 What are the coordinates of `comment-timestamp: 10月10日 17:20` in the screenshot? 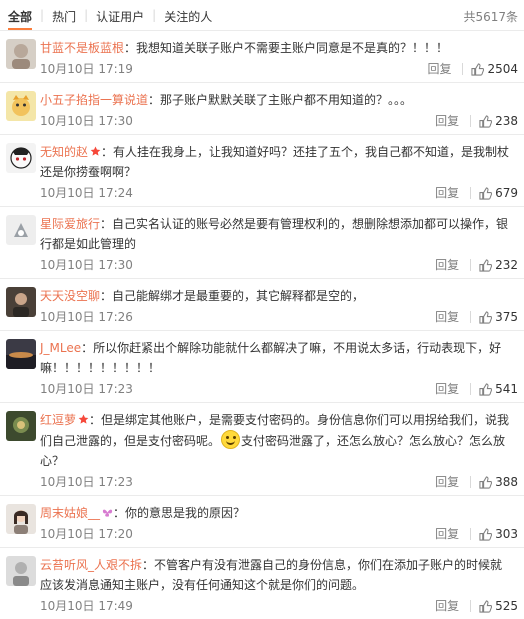 It's located at (86, 534).